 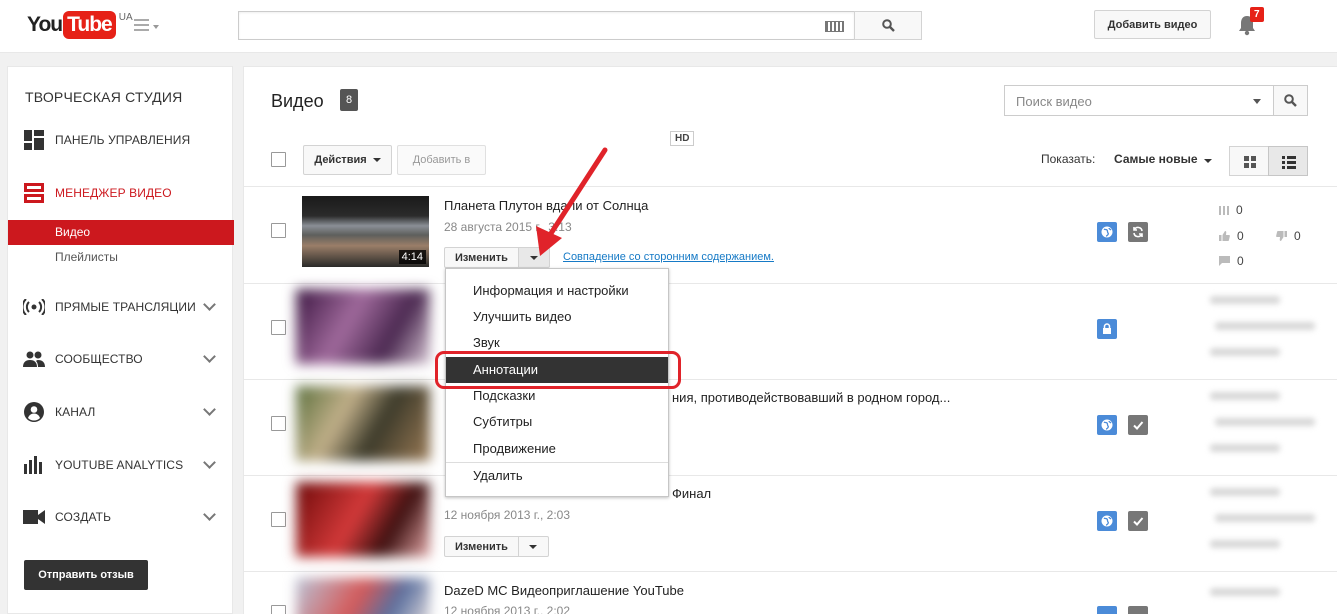 What do you see at coordinates (564, 590) in the screenshot?
I see `video-title-link: DazeD MC Видеоприглашение YouTube` at bounding box center [564, 590].